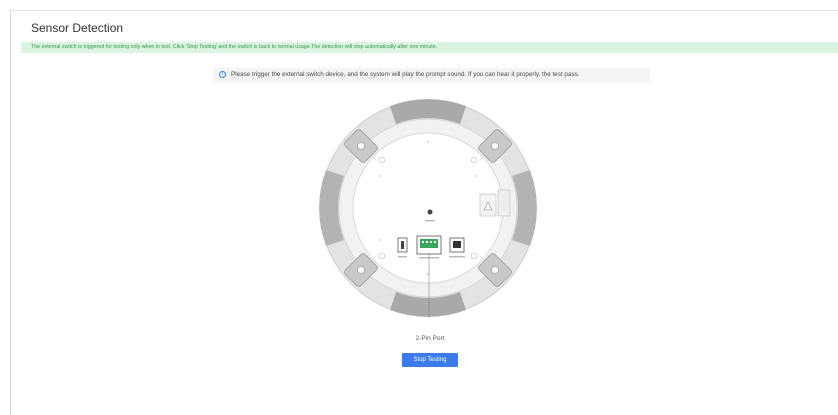 Image resolution: width=838 pixels, height=415 pixels. I want to click on port-label: 2-Pin Port, so click(430, 338).